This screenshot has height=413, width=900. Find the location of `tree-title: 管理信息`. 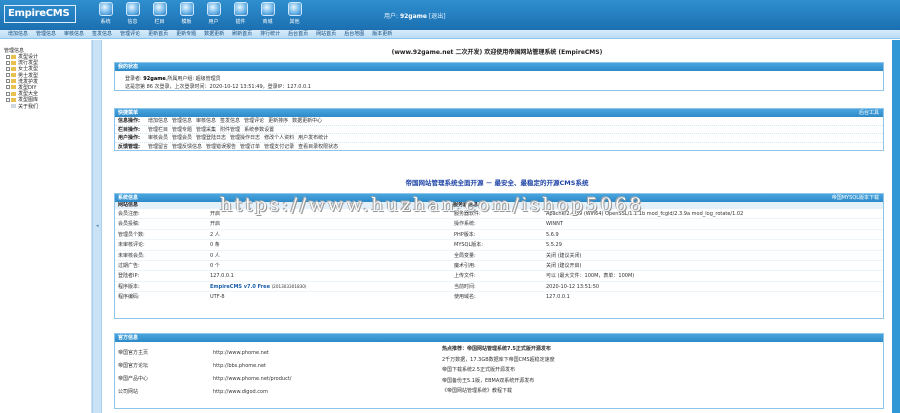

tree-title: 管理信息 is located at coordinates (14, 50).